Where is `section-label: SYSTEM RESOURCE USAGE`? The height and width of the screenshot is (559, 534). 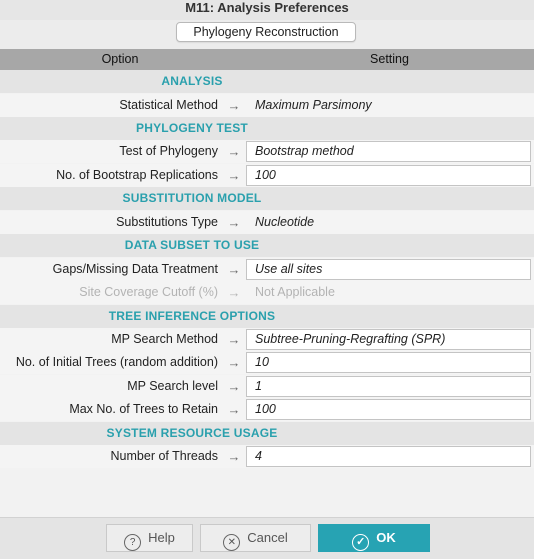 section-label: SYSTEM RESOURCE USAGE is located at coordinates (192, 432).